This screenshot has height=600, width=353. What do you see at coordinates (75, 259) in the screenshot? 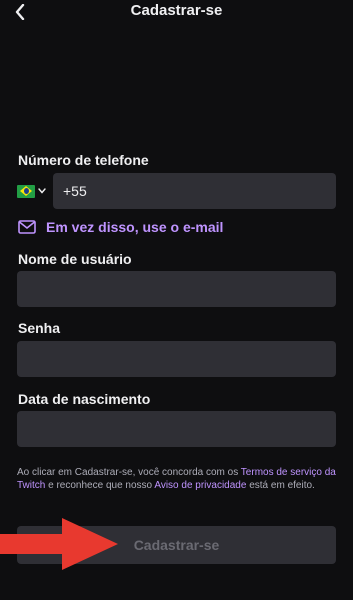
I see `username-label: Nome de usuário` at bounding box center [75, 259].